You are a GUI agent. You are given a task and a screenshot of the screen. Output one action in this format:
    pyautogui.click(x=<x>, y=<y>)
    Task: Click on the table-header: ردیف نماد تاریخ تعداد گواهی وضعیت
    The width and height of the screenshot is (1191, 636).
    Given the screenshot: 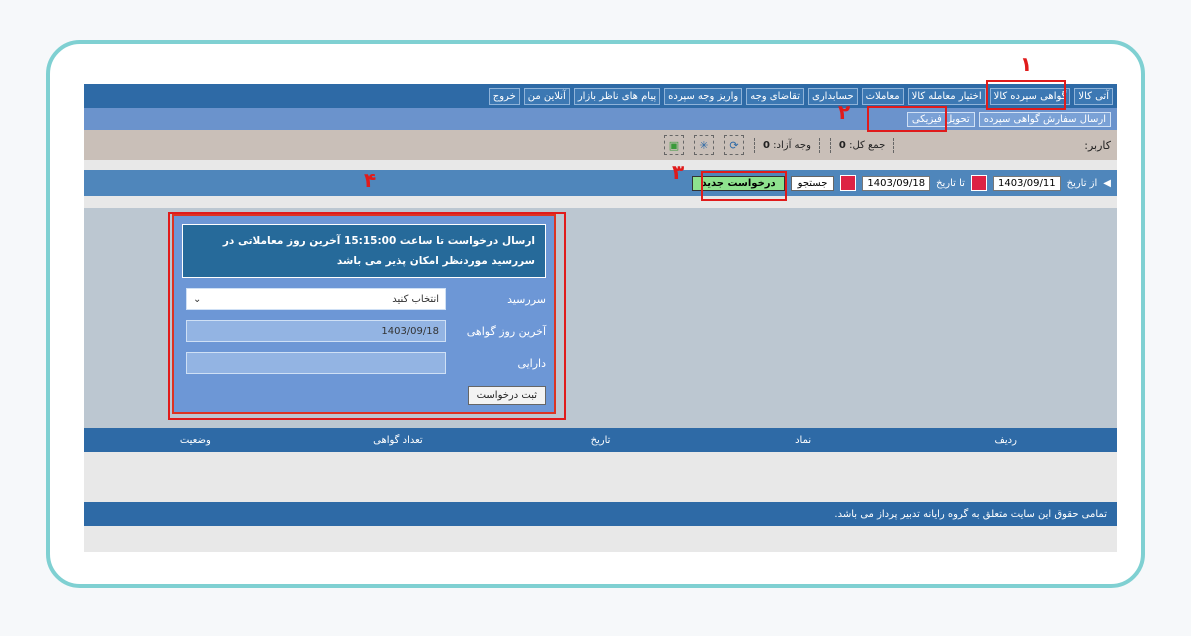 What is the action you would take?
    pyautogui.click(x=600, y=440)
    